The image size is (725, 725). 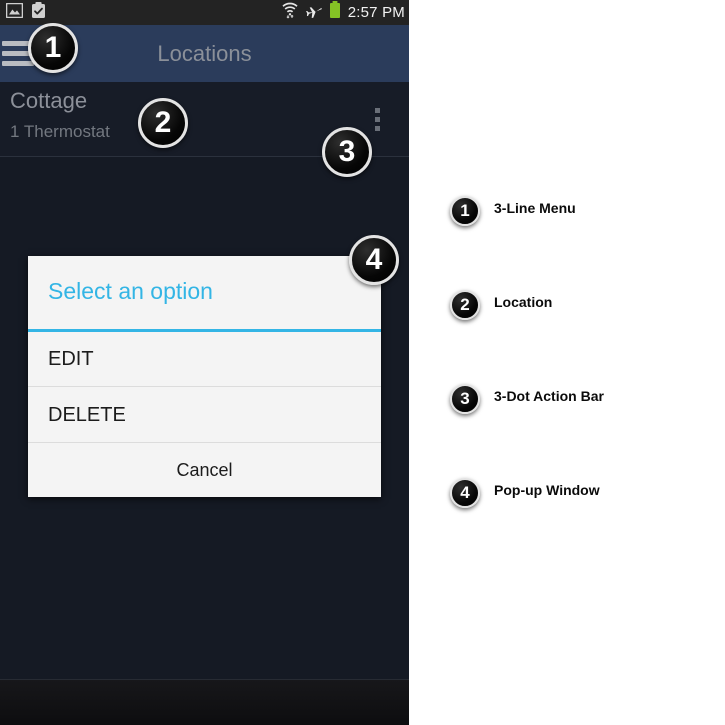 I want to click on dialog-cancel-button: Cancel, so click(x=204, y=470).